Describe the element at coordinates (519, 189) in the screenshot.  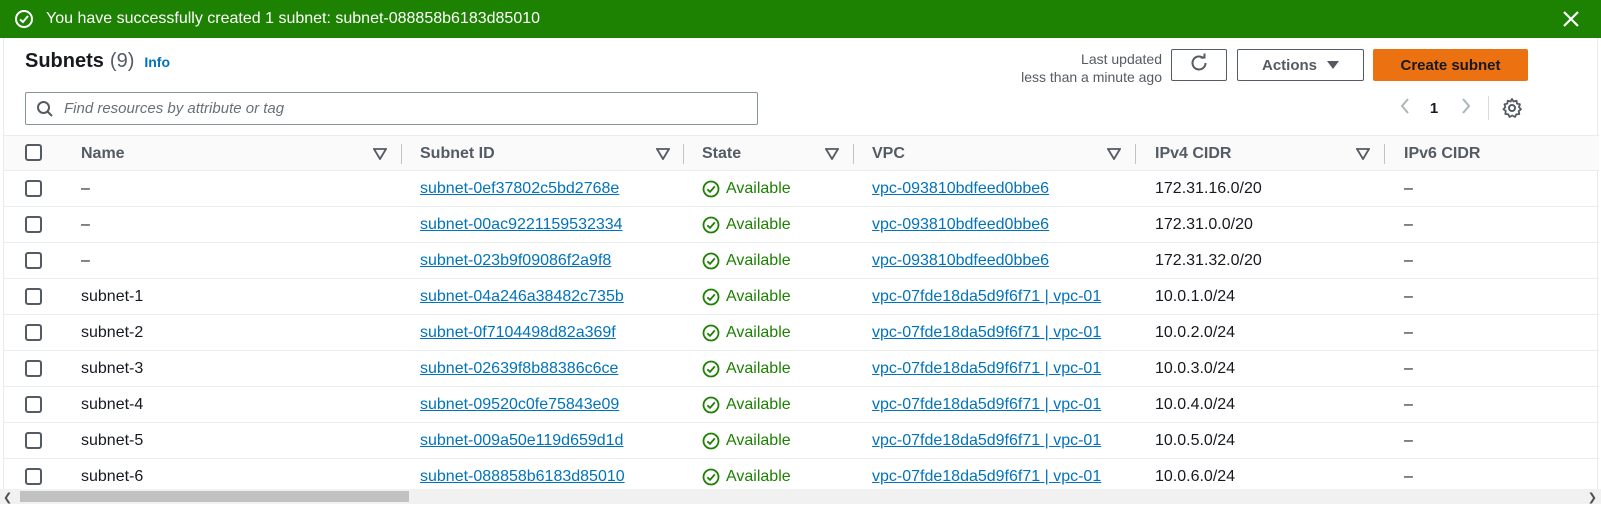
I see `subnet-id-link: subnet-0ef37802c5bd2768e` at that location.